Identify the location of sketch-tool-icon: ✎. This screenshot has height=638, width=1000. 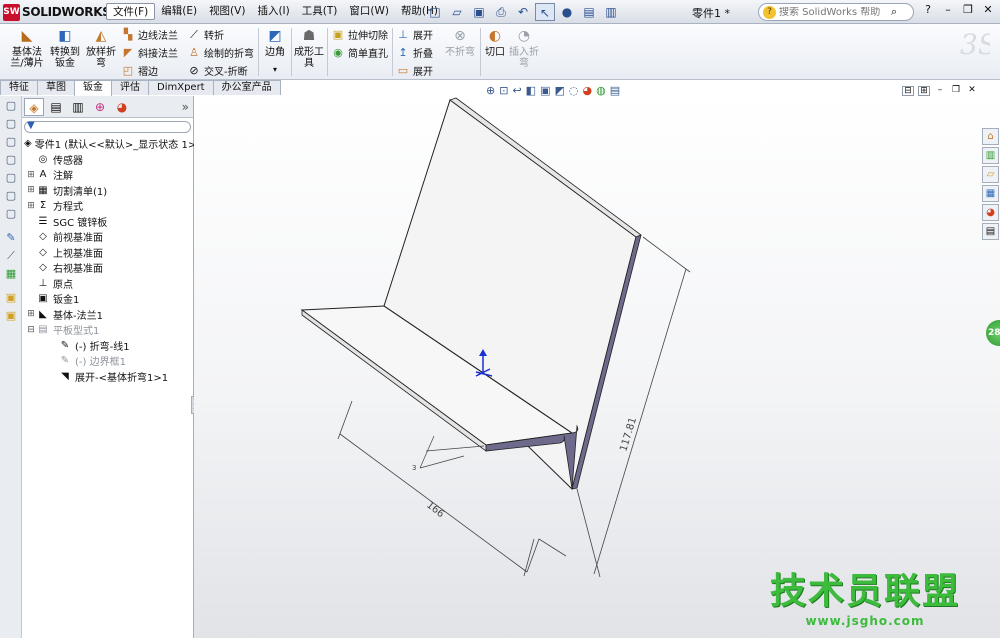
(11, 238).